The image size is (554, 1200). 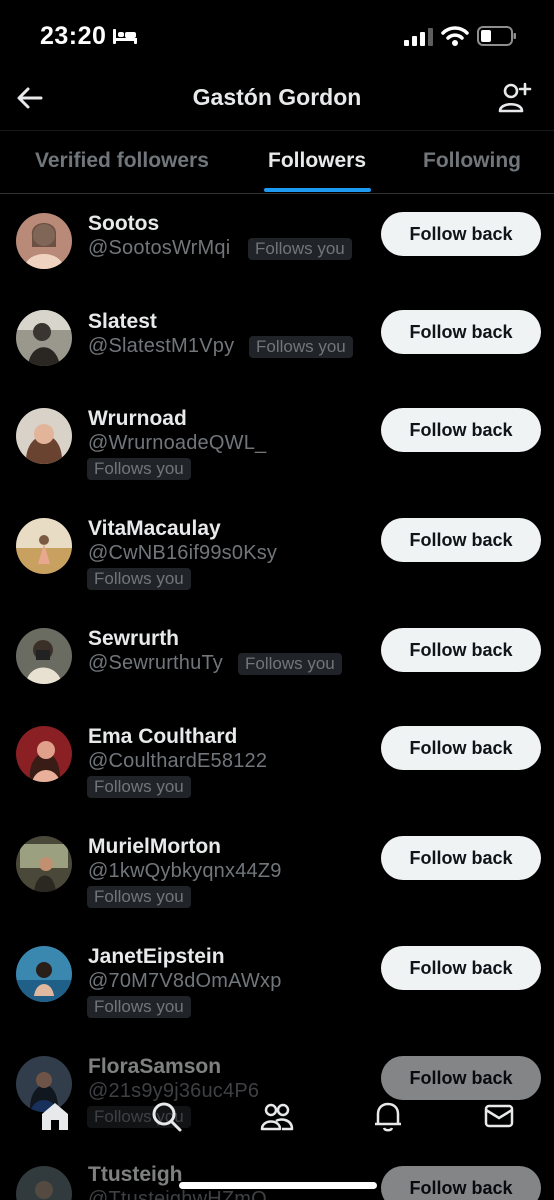 What do you see at coordinates (155, 1066) in the screenshot?
I see `user-name: FloraSamson` at bounding box center [155, 1066].